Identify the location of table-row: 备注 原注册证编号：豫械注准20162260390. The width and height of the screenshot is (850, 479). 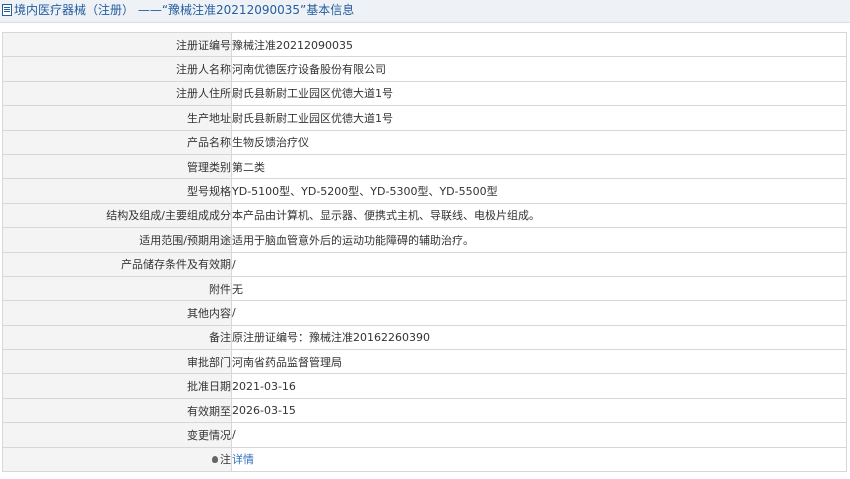
(424, 337).